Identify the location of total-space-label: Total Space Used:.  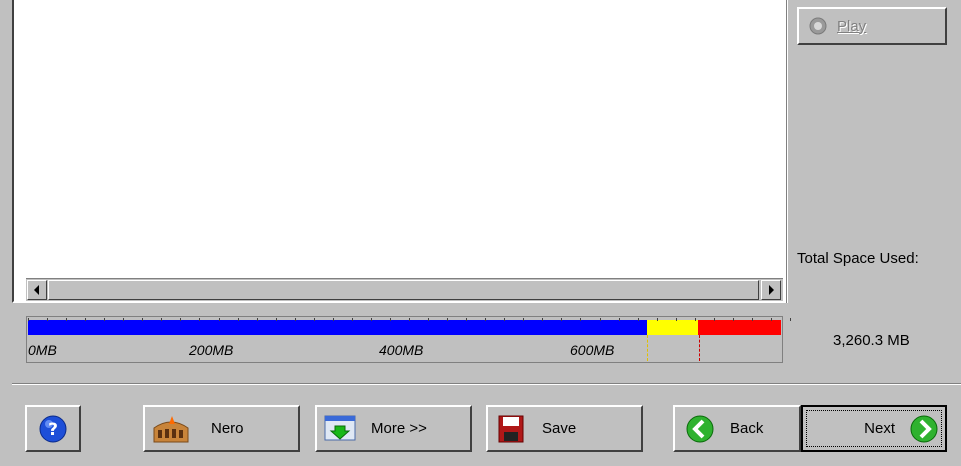
(858, 258).